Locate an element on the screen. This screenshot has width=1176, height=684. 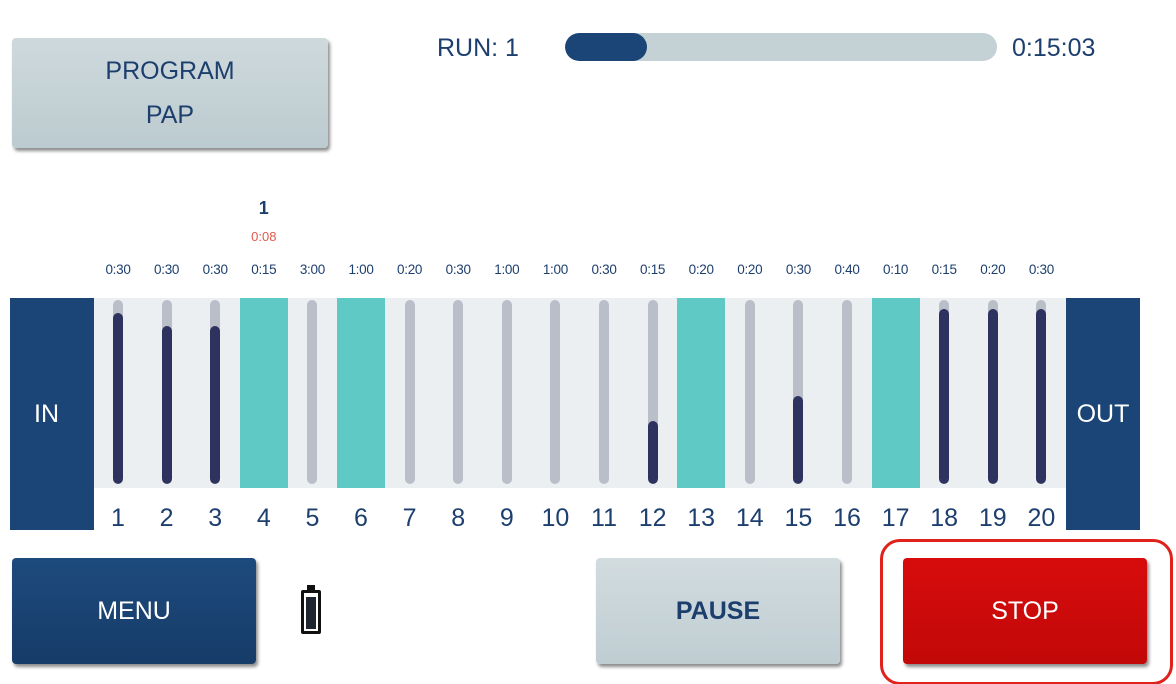
run-progress-fill is located at coordinates (606, 47).